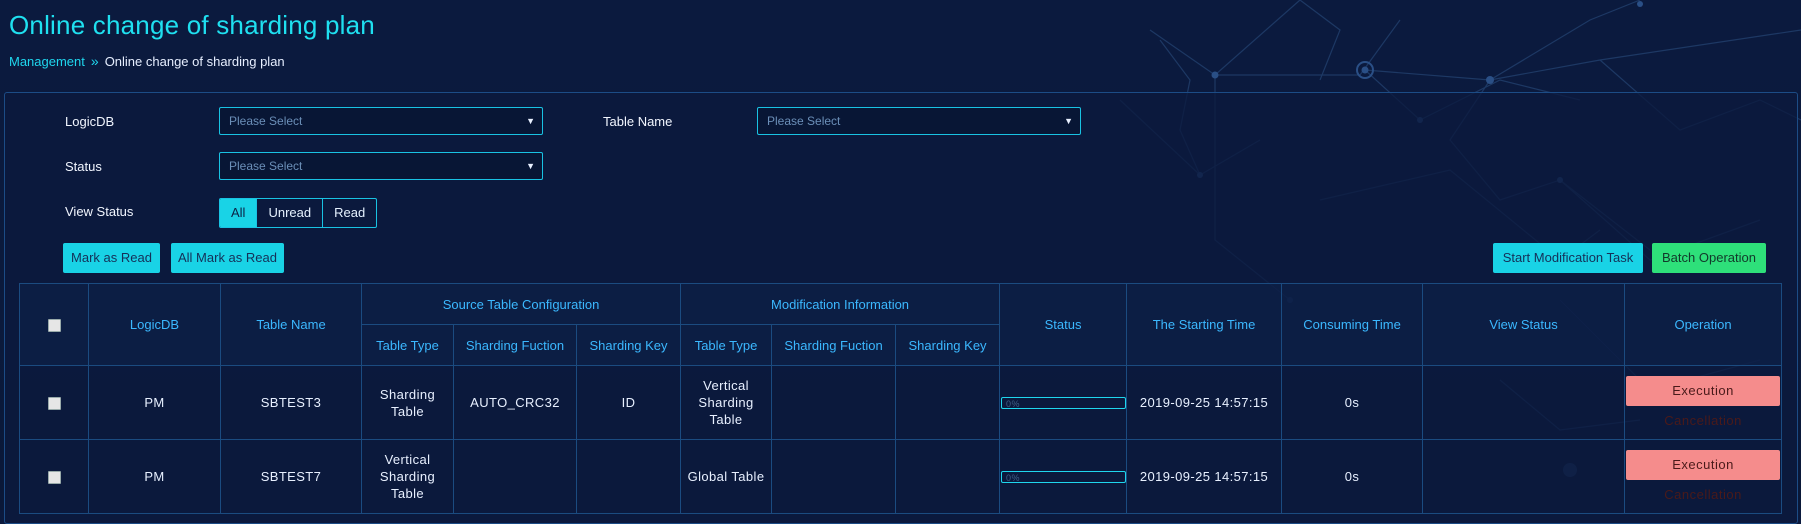 The width and height of the screenshot is (1801, 524). I want to click on cell-mod-table-type: Vertical Sharding Table, so click(726, 402).